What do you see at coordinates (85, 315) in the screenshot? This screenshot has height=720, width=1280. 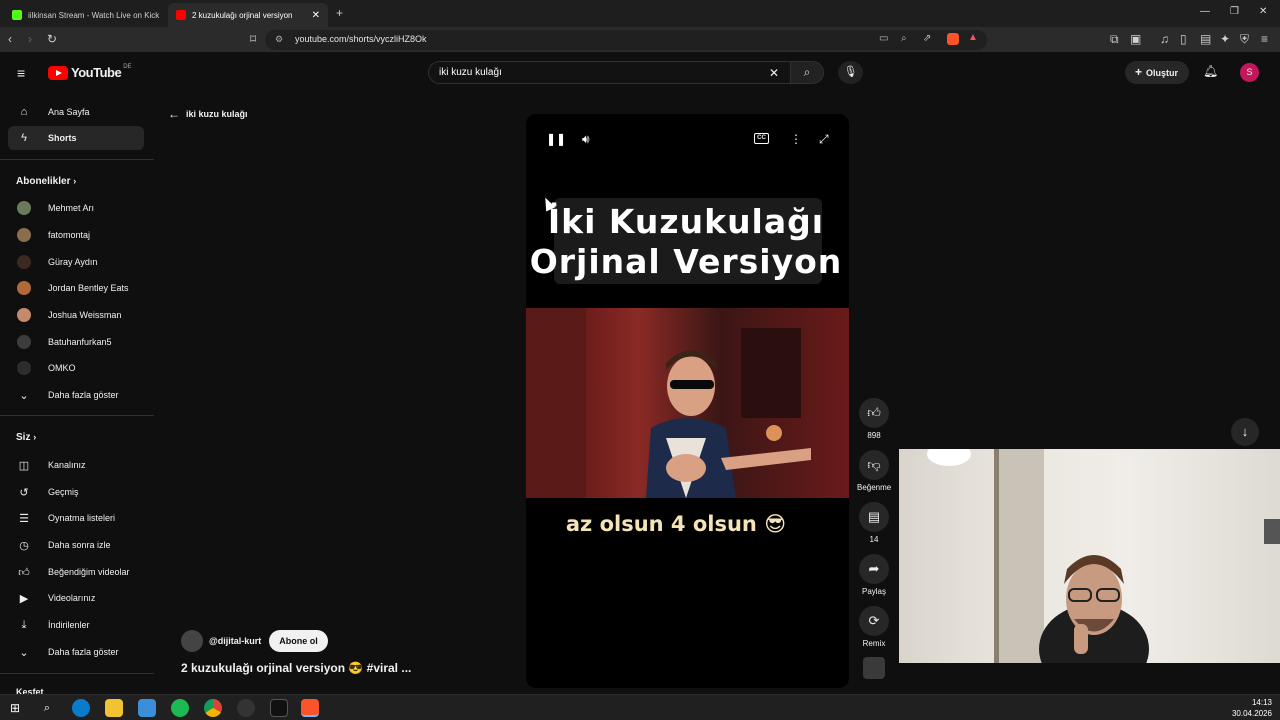 I see `sidebar-item-label: Joshua Weissman` at bounding box center [85, 315].